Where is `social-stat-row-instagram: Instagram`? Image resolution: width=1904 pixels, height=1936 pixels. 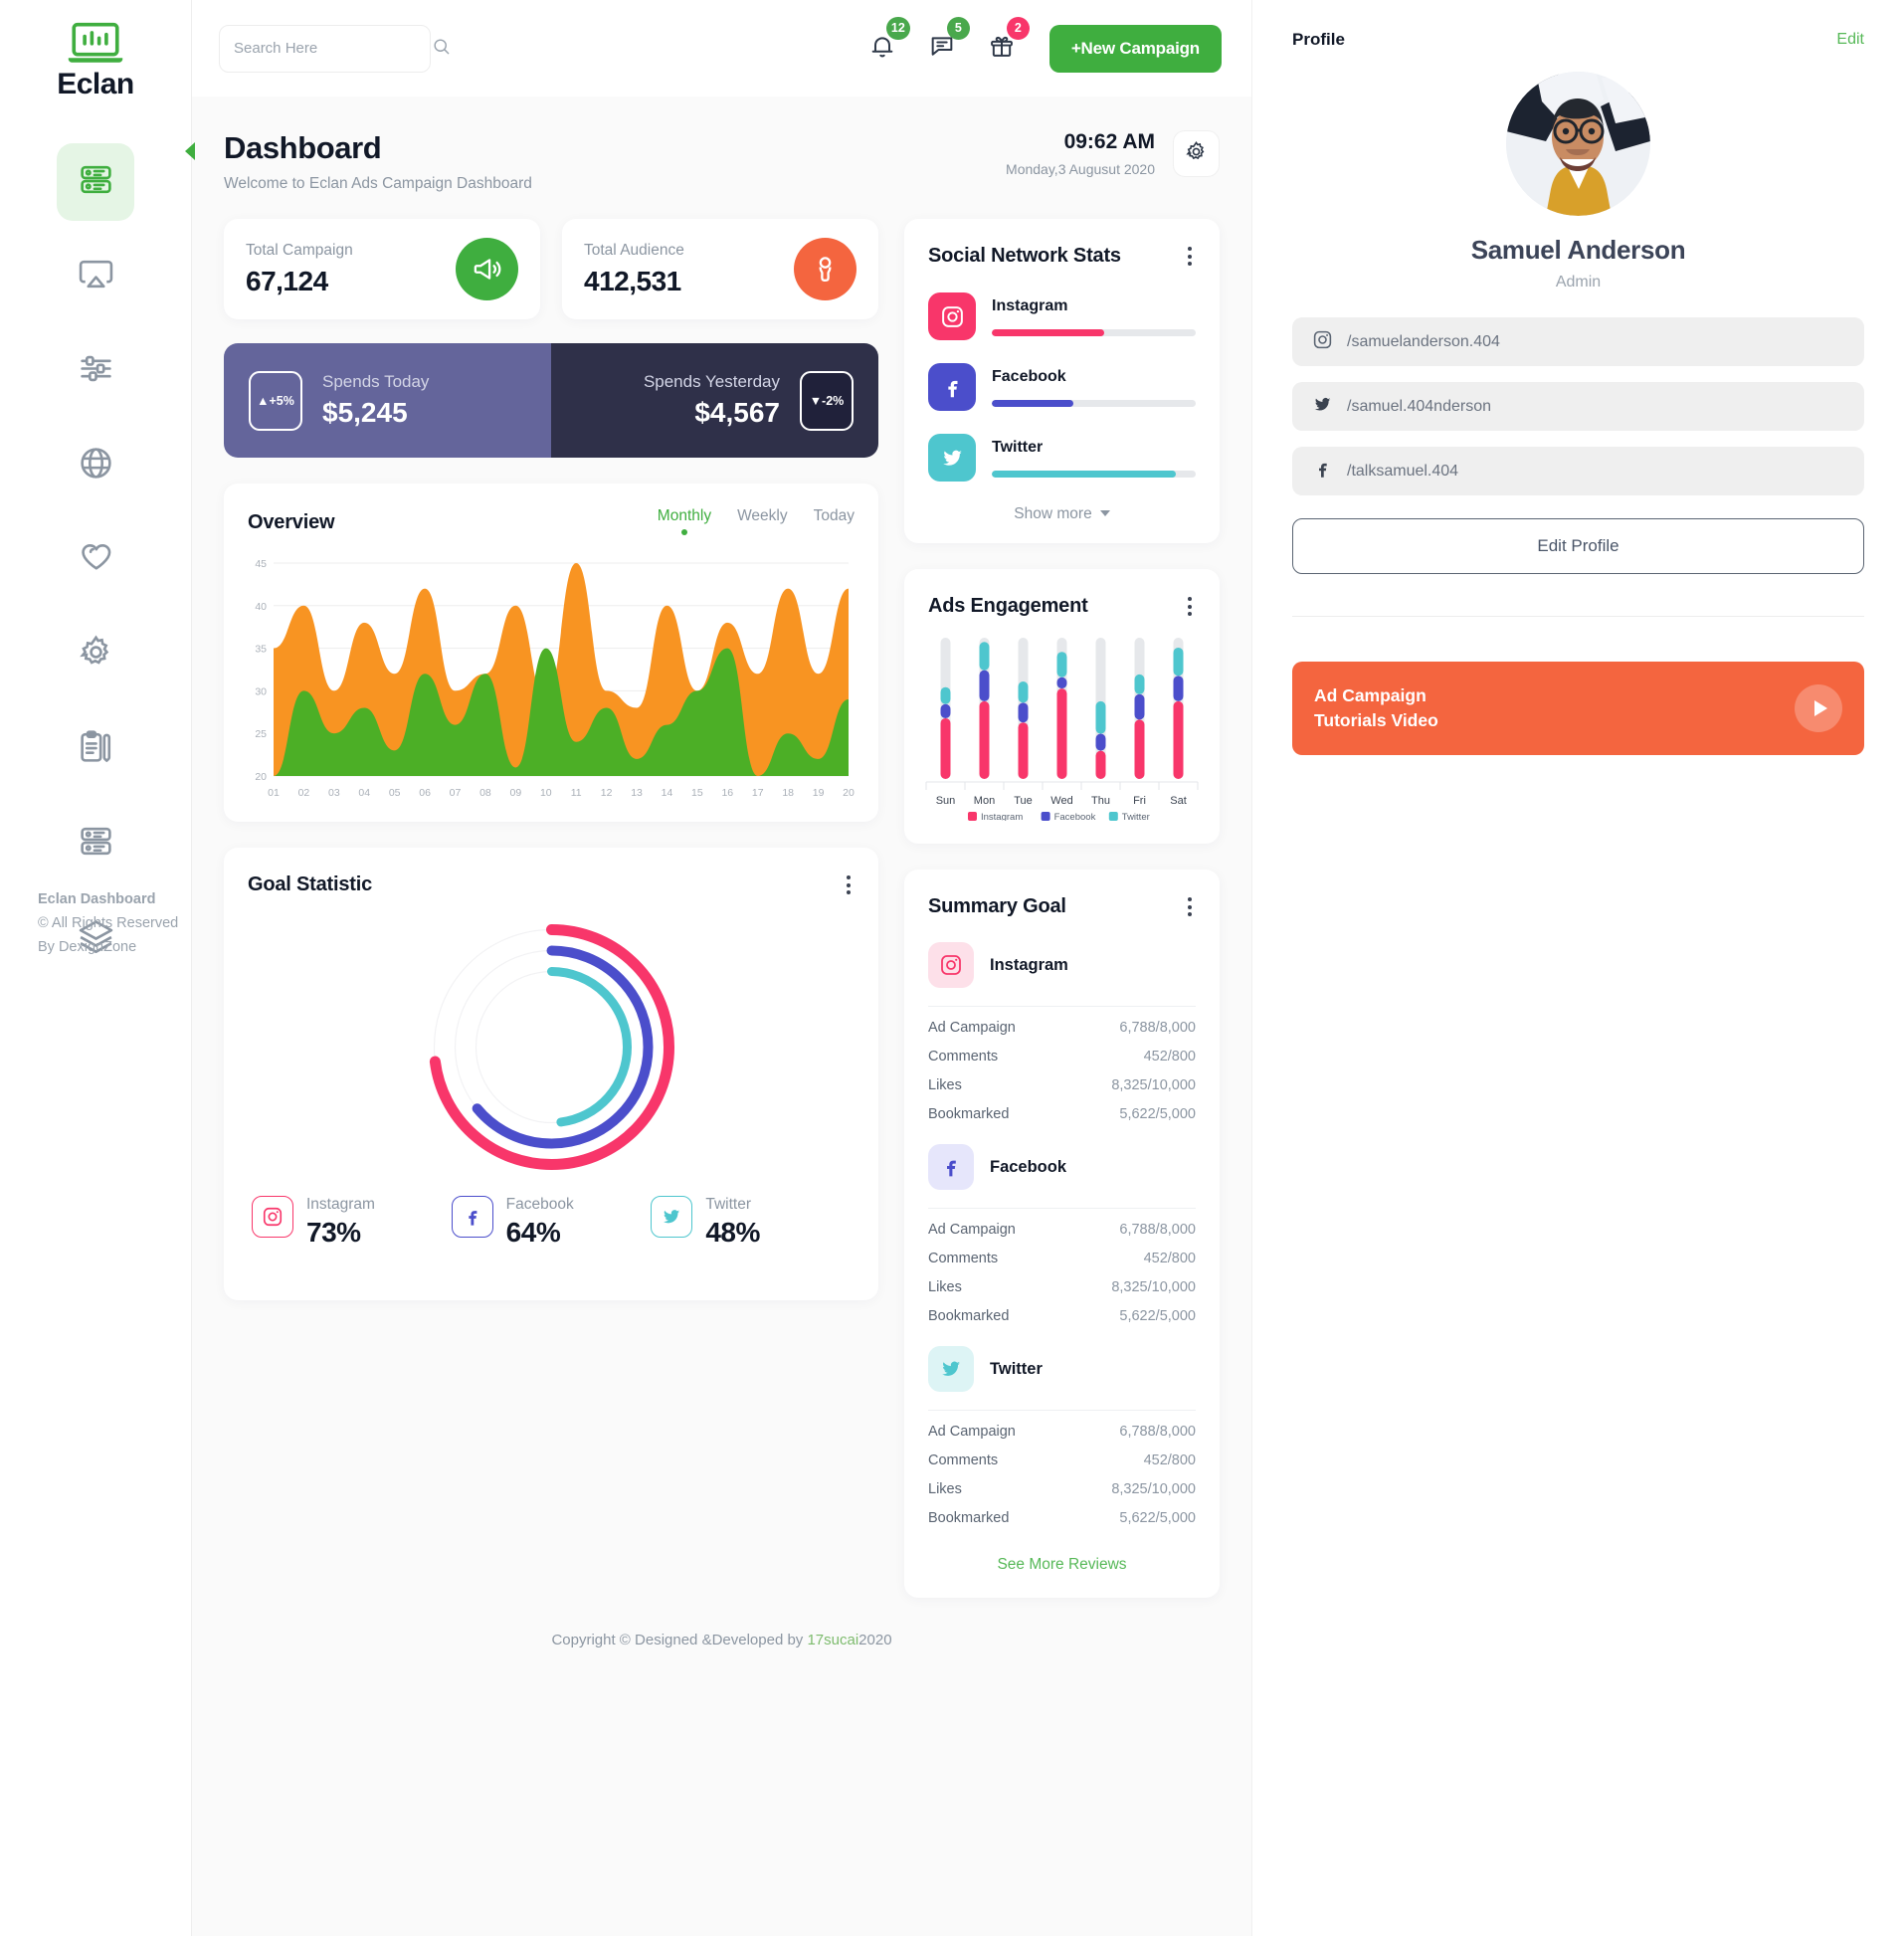
social-stat-row-instagram: Instagram is located at coordinates (1062, 316).